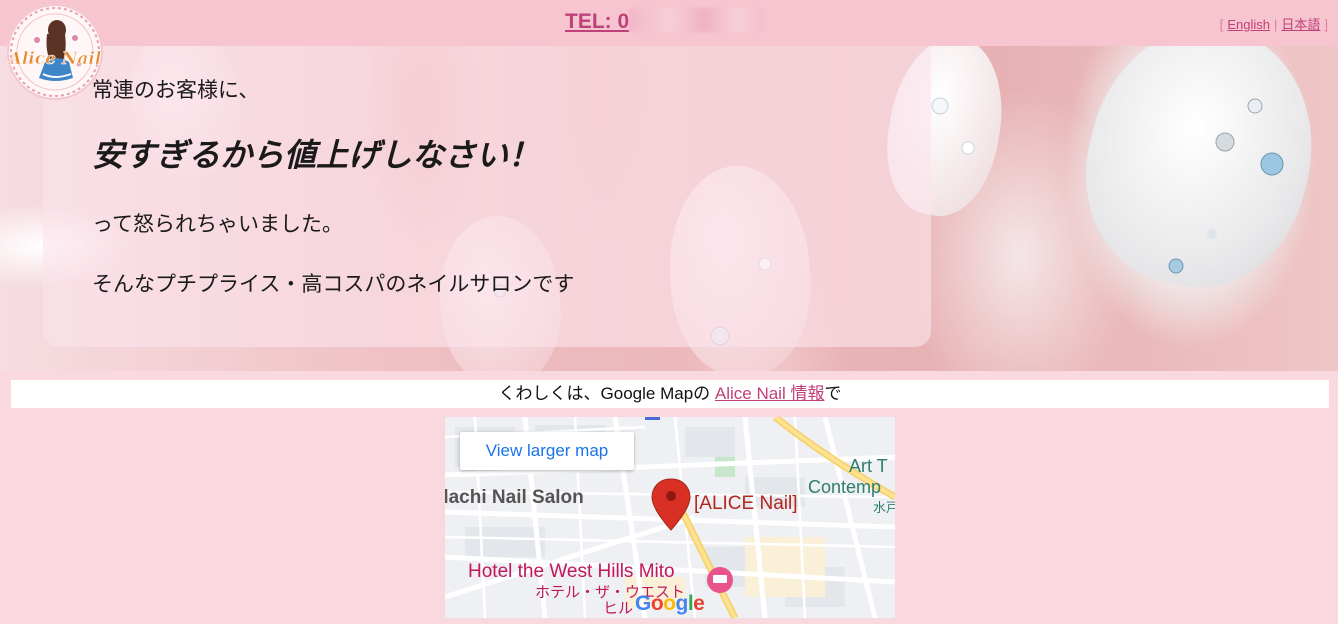  Describe the element at coordinates (571, 571) in the screenshot. I see `map-label-hotel: Hotel the West Hills Mito` at that location.